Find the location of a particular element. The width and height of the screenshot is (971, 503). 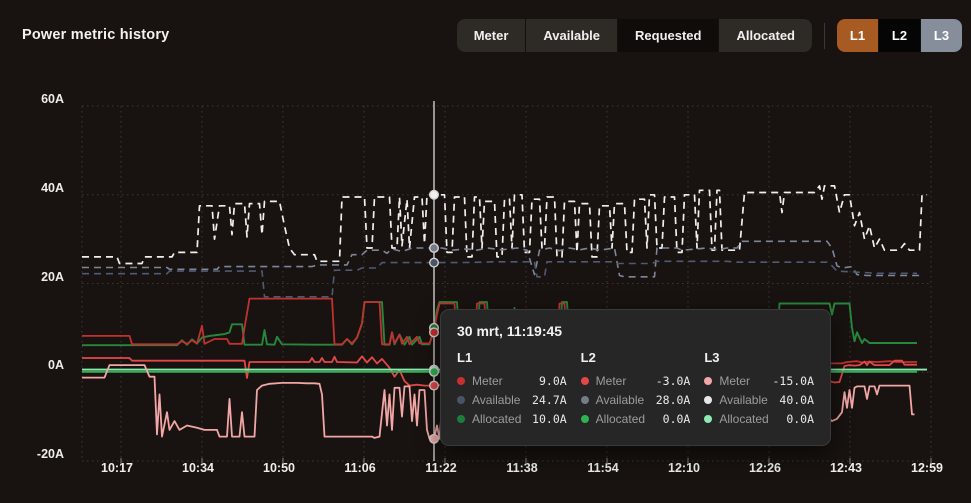

tooltip-column-l3: L3 Meter -15.0A Available 40.0A Allocated 0.0A is located at coordinates (759, 389).